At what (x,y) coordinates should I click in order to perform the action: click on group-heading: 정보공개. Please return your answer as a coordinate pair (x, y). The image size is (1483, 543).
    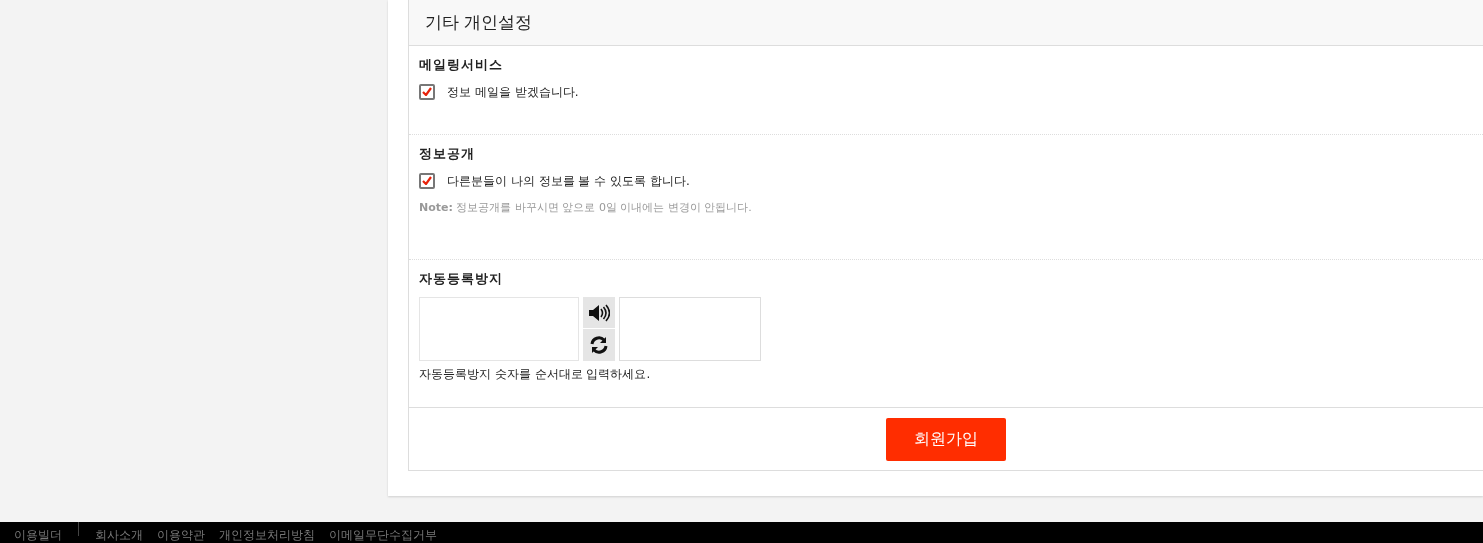
    Looking at the image, I should click on (447, 154).